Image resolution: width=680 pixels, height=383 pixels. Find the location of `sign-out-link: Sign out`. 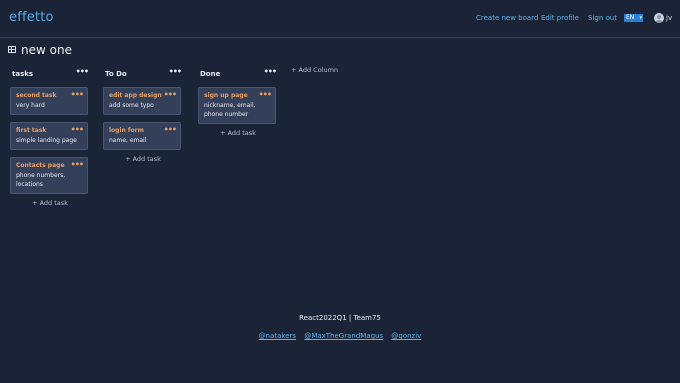

sign-out-link: Sign out is located at coordinates (602, 18).